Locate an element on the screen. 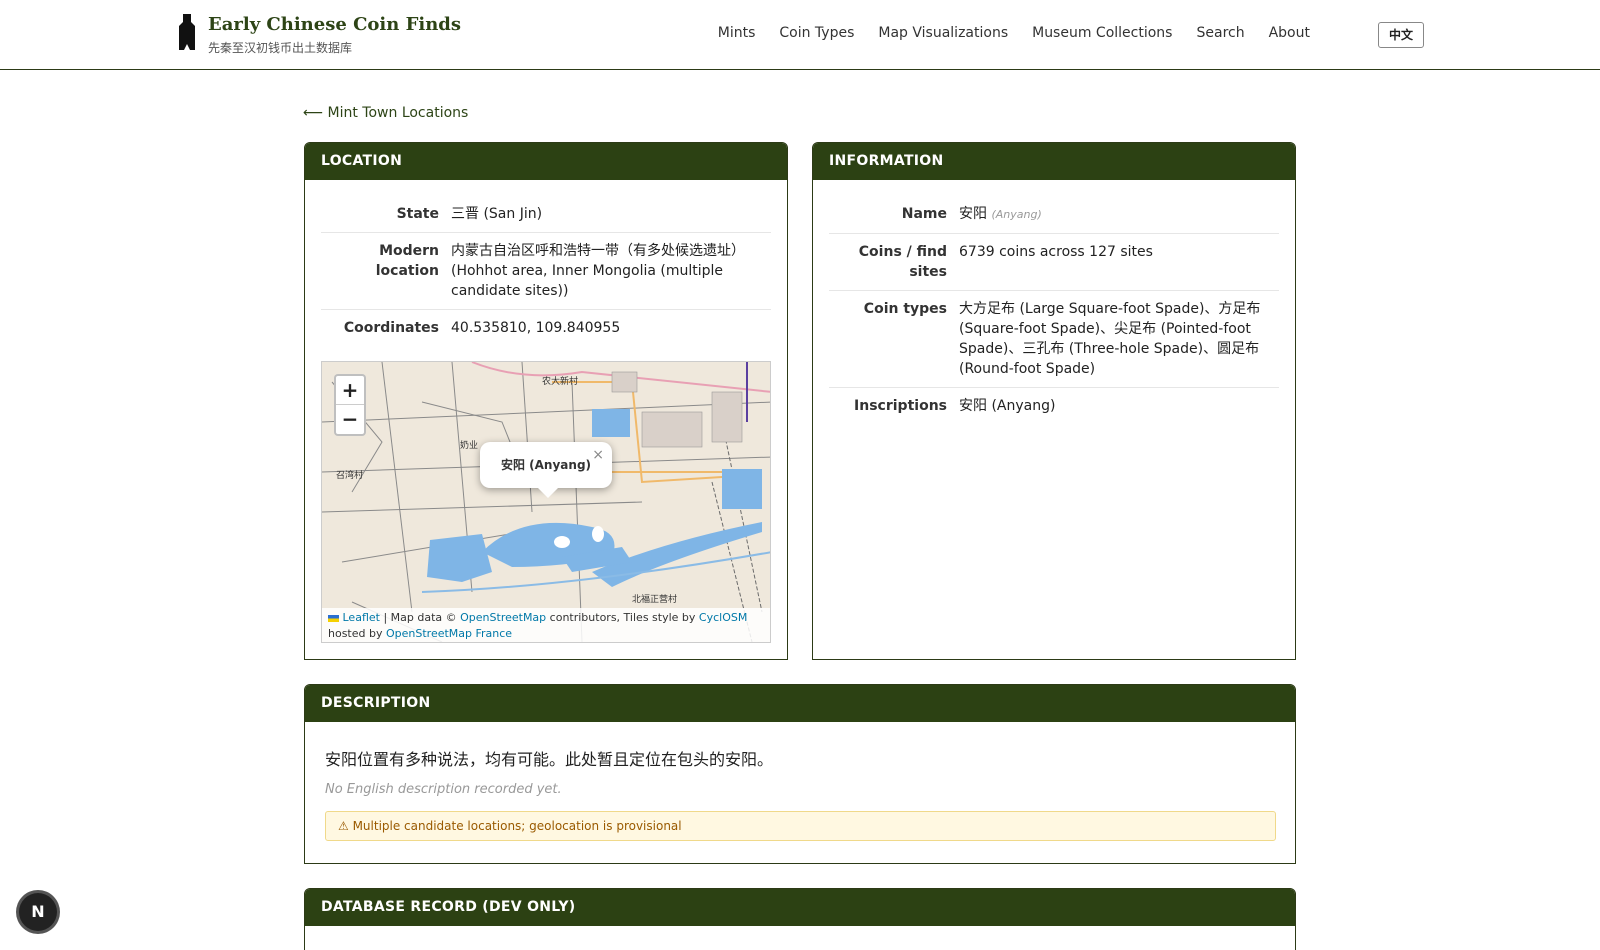 Image resolution: width=1600 pixels, height=950 pixels. description-english: No English description recorded yet. is located at coordinates (443, 789).